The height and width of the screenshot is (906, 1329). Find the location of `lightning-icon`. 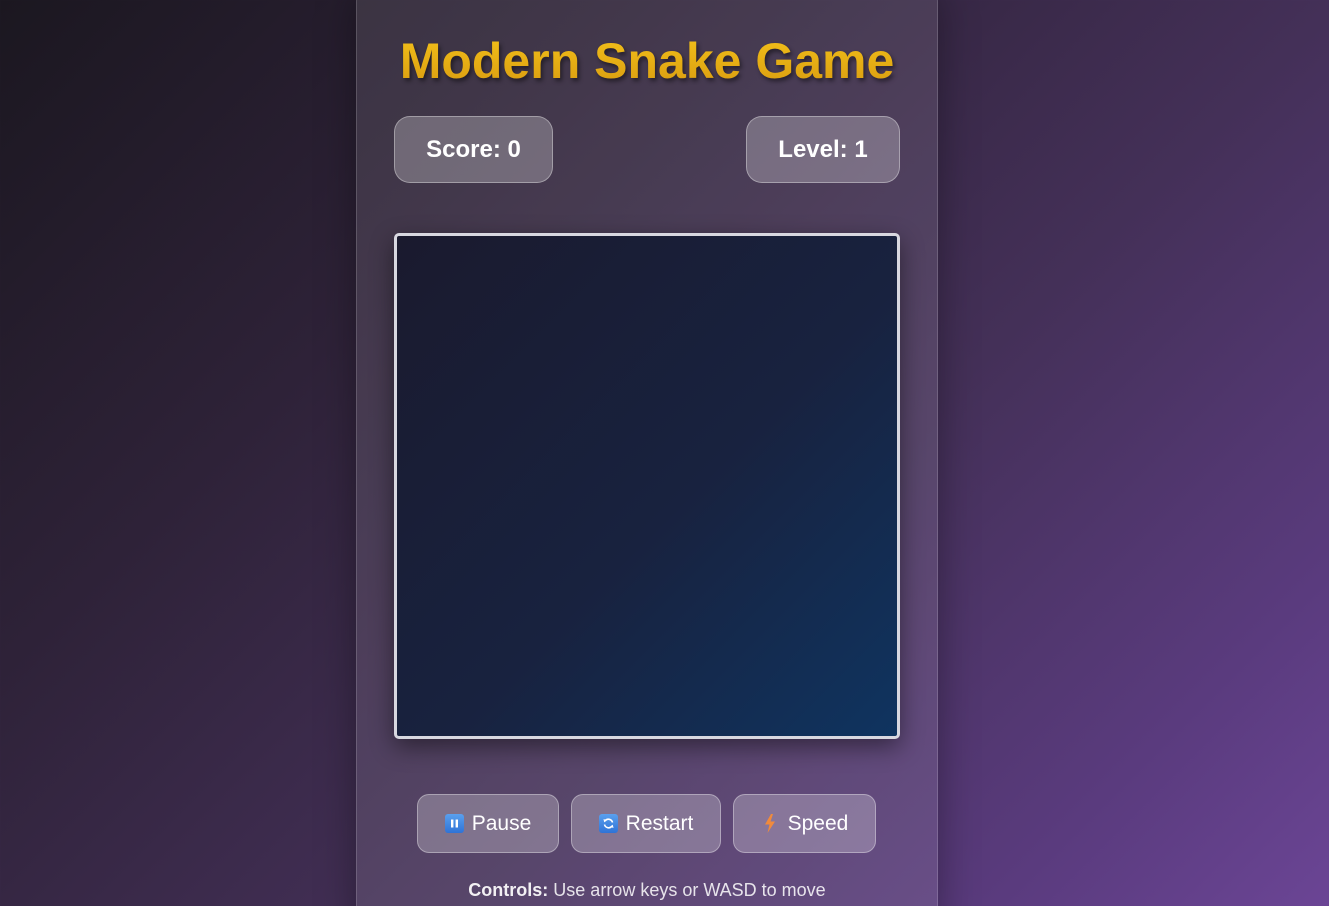

lightning-icon is located at coordinates (770, 823).